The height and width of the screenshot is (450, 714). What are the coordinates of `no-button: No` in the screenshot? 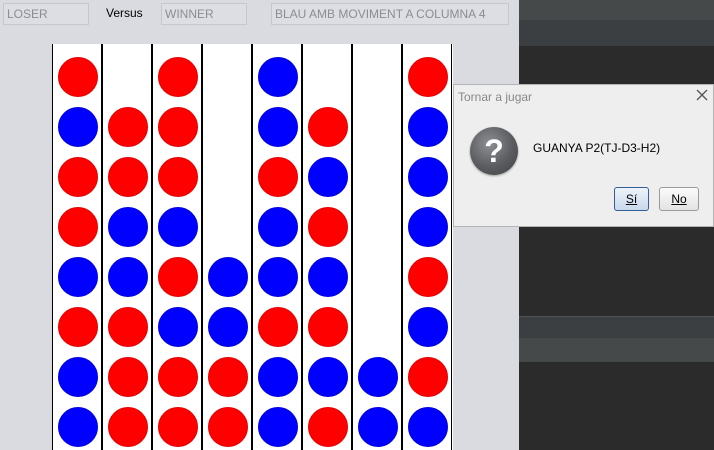 It's located at (679, 199).